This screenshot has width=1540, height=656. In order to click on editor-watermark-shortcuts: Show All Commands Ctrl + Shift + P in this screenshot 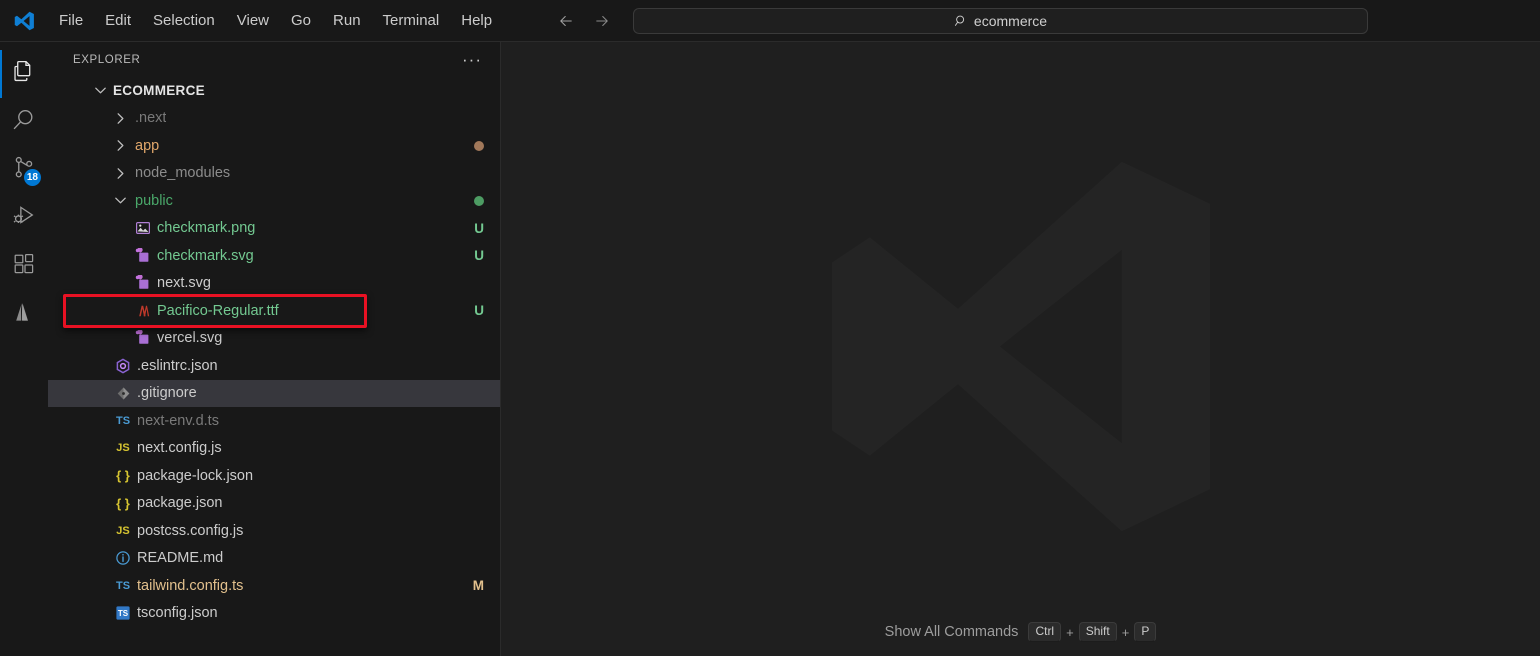, I will do `click(1020, 632)`.